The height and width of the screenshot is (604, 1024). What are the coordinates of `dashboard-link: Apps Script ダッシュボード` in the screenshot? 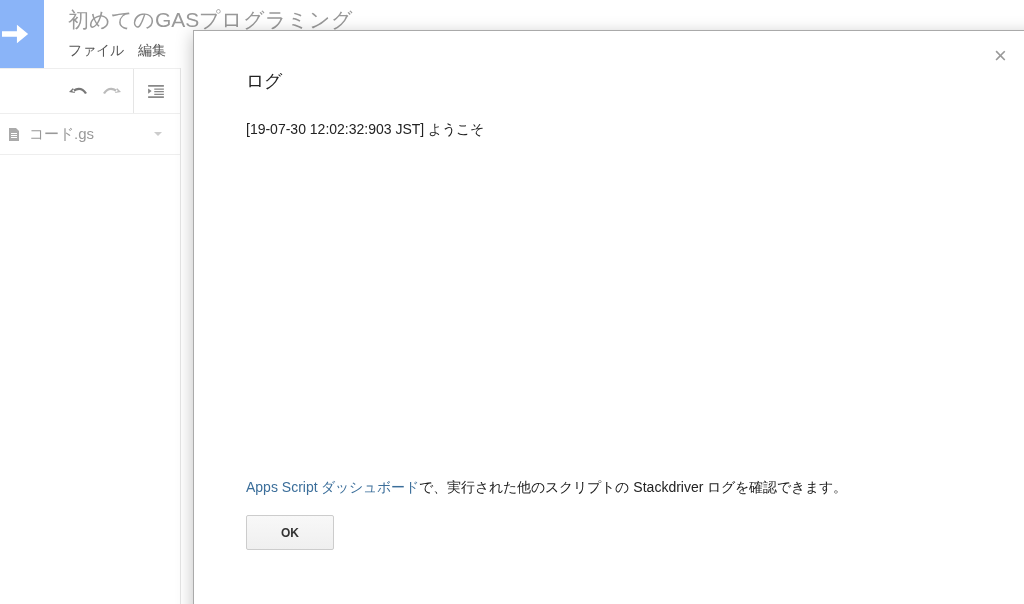 It's located at (333, 487).